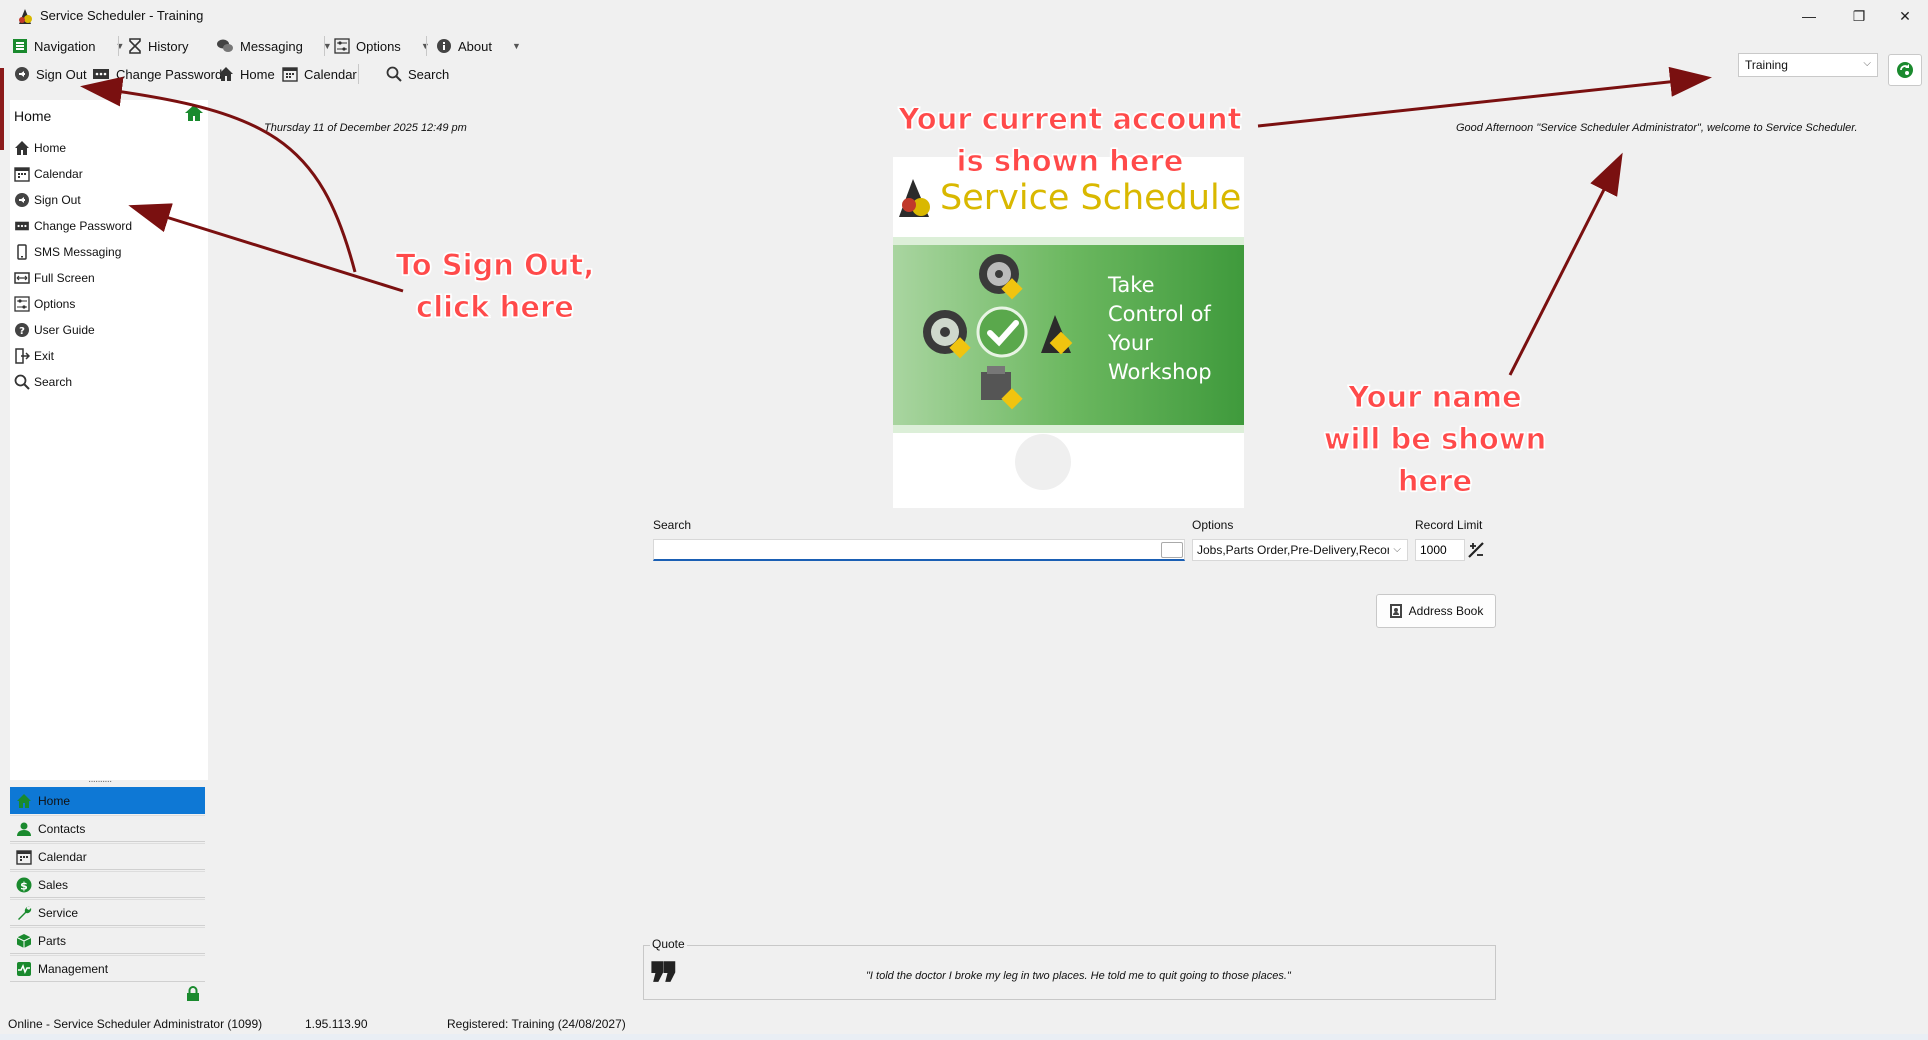 The image size is (1928, 1040). I want to click on annotation-name: Your name will be shown here, so click(1435, 439).